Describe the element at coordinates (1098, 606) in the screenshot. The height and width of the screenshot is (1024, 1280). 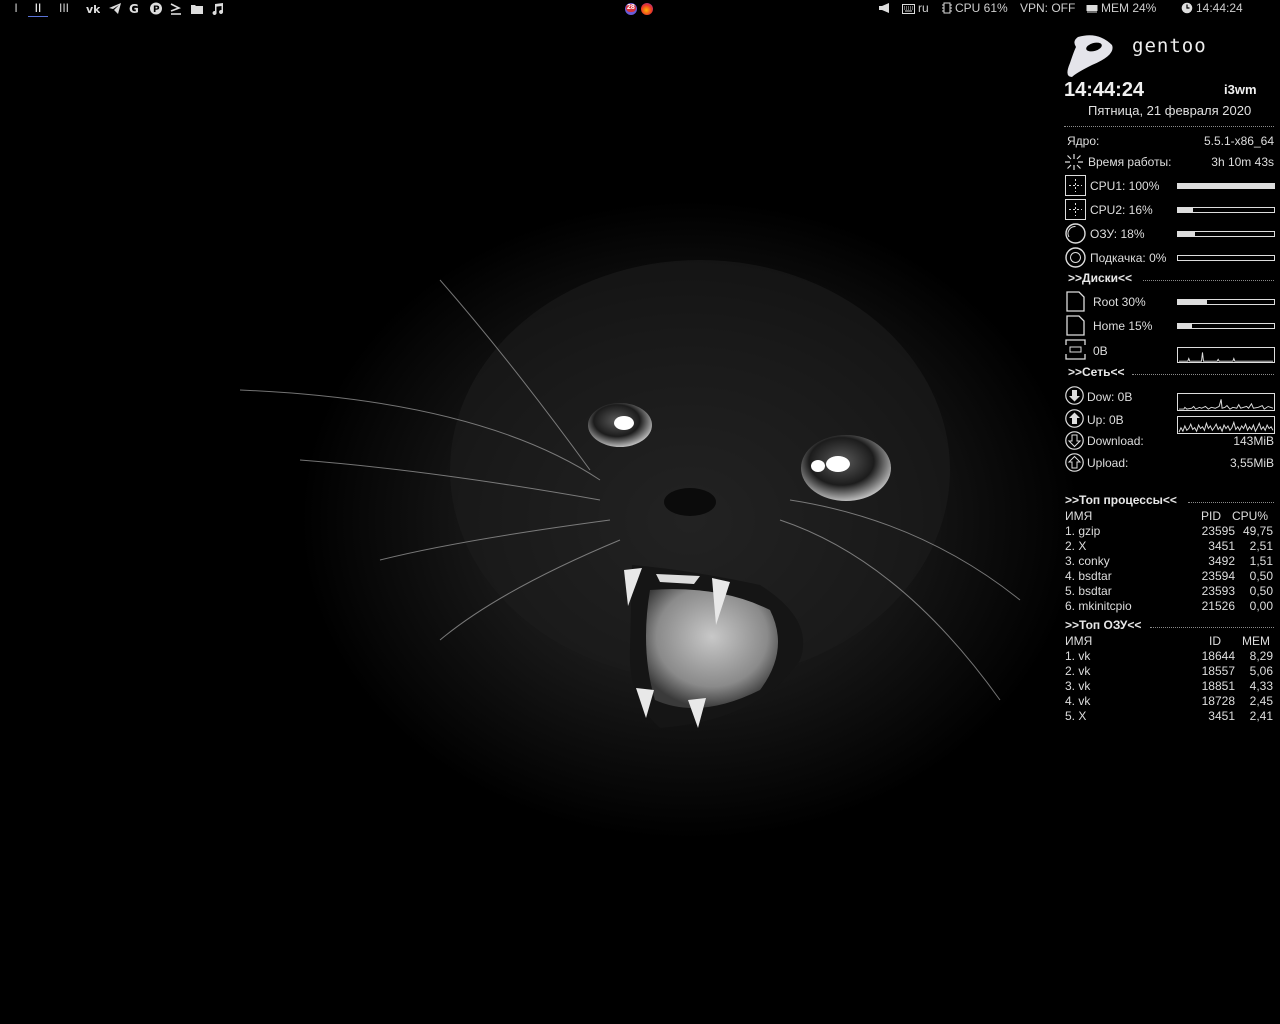
I see `process-name: 6. mkinitcpio` at that location.